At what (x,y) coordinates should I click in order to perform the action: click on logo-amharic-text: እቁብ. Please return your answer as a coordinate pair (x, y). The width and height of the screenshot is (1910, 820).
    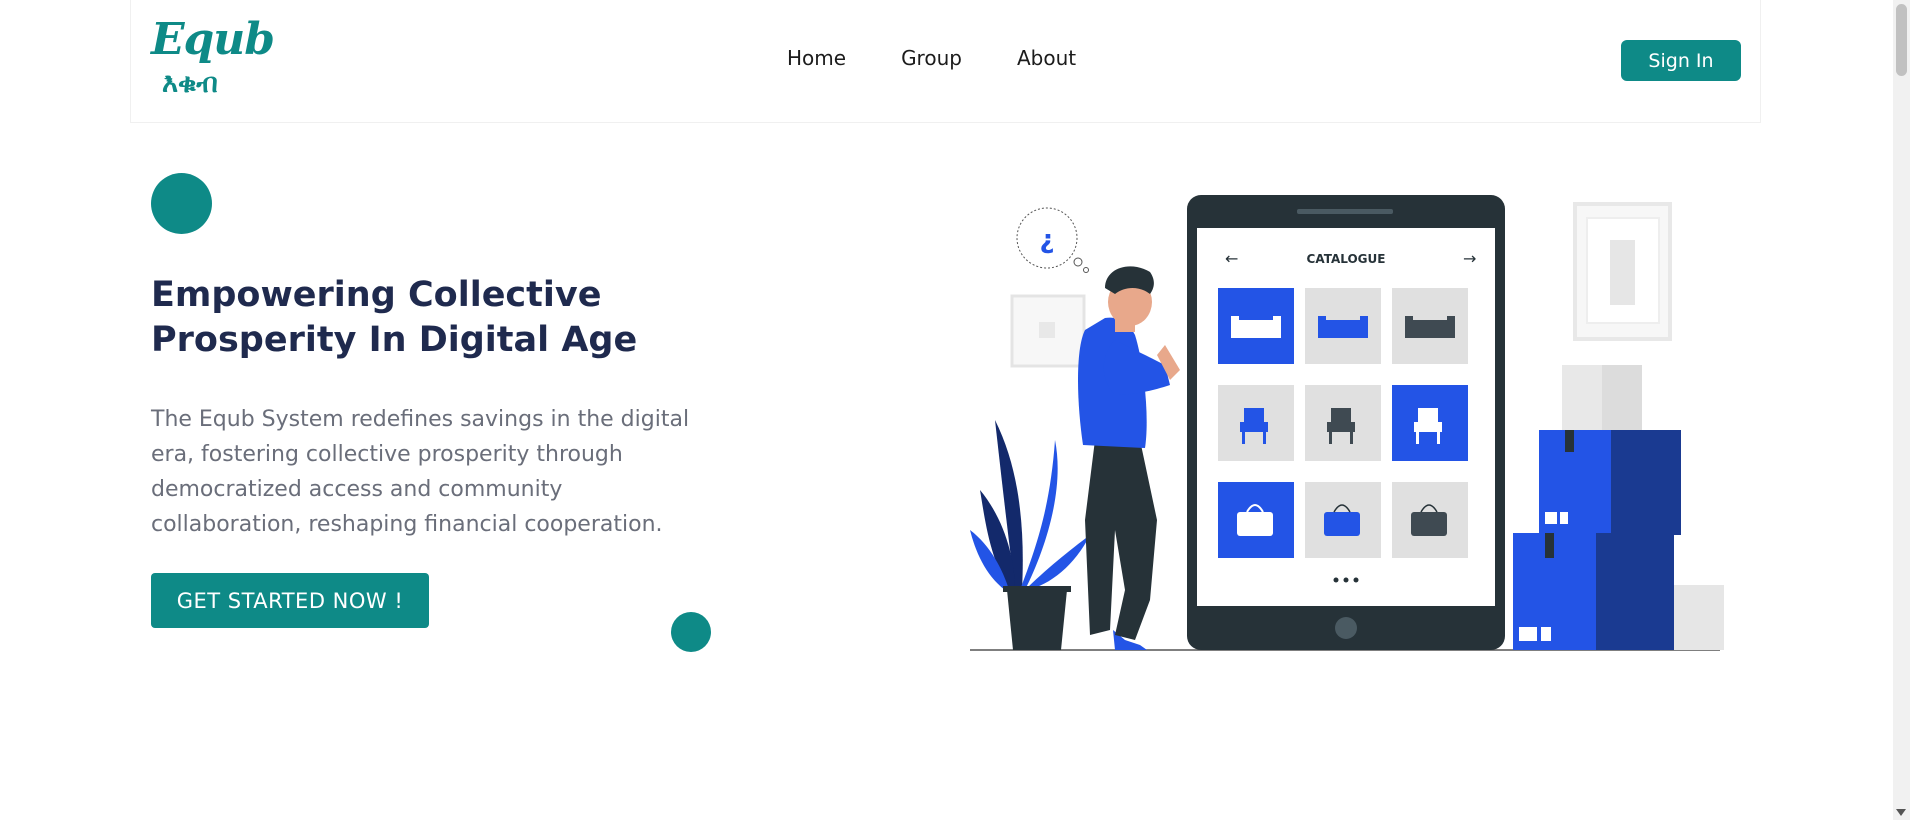
    Looking at the image, I should click on (190, 83).